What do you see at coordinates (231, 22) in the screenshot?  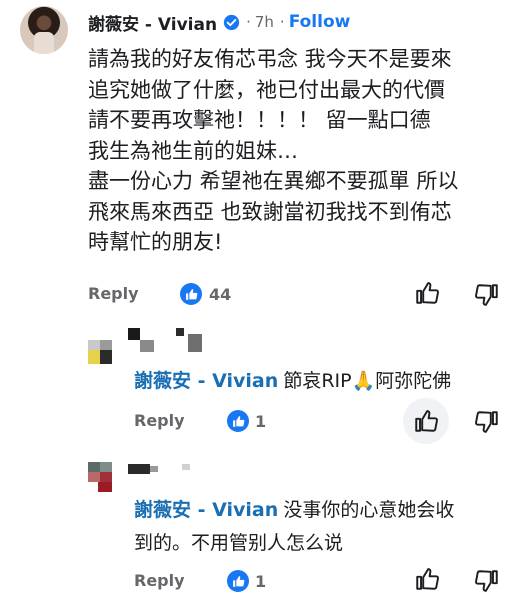 I see `verified-badge-icon` at bounding box center [231, 22].